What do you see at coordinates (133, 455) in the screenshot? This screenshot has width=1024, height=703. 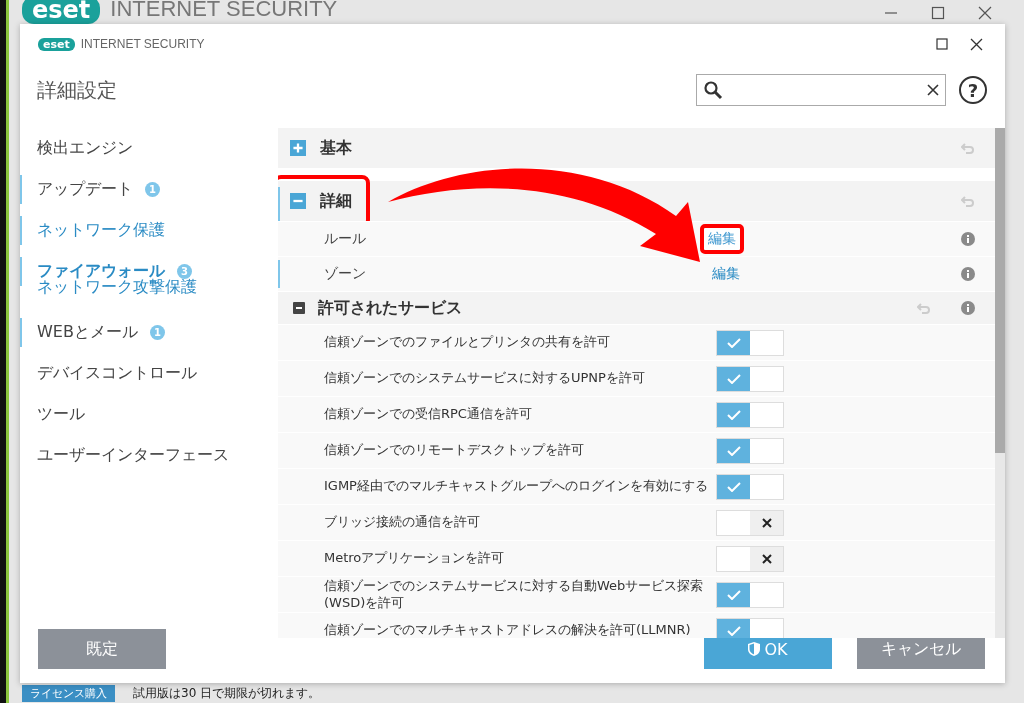 I see `sidebar-item: ユーザーインターフェース` at bounding box center [133, 455].